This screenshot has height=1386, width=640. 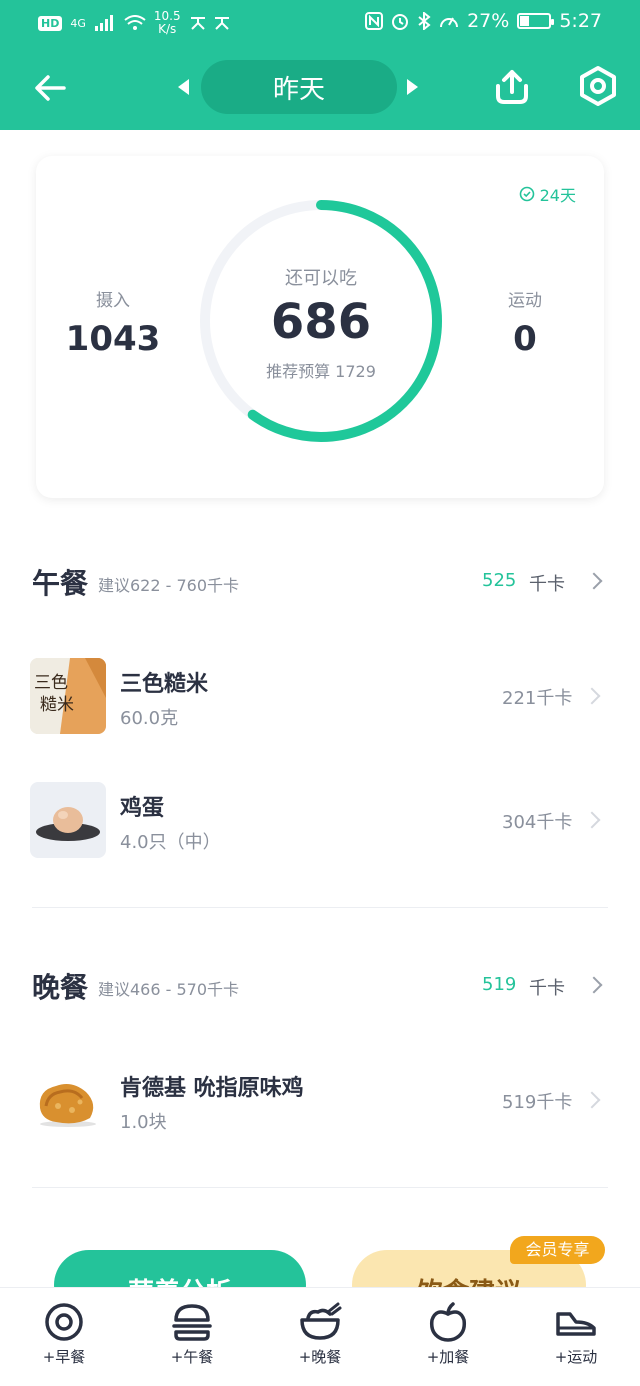 I want to click on exercise-label: 运动, so click(x=525, y=301).